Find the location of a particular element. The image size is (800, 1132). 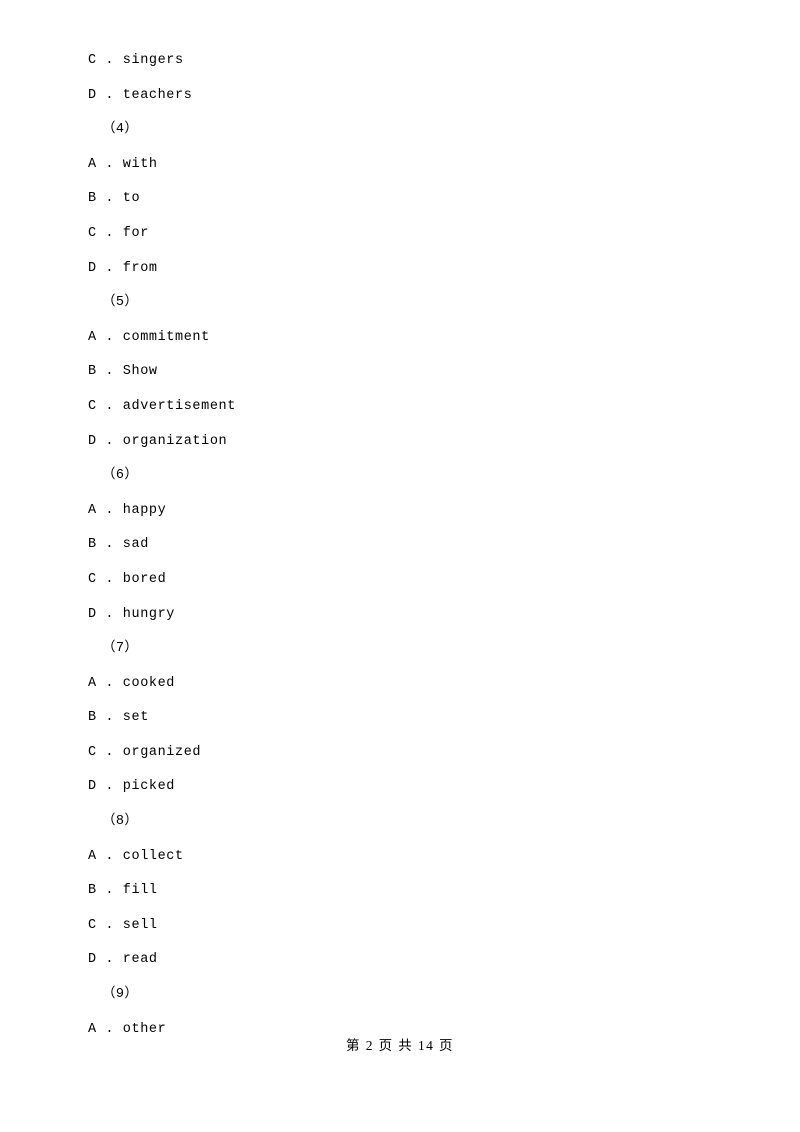

answer-option: D . read is located at coordinates (123, 960).